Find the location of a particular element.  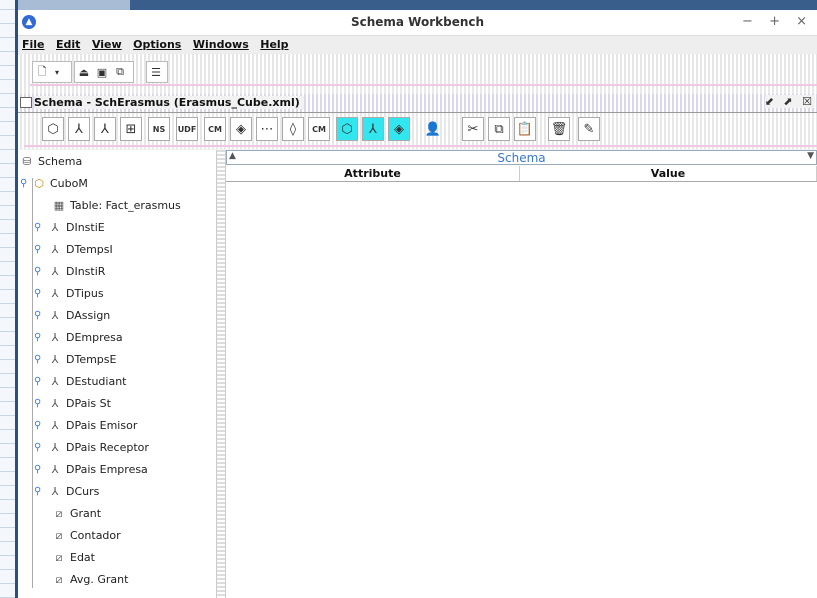

add-udf-button: UDF is located at coordinates (187, 129).